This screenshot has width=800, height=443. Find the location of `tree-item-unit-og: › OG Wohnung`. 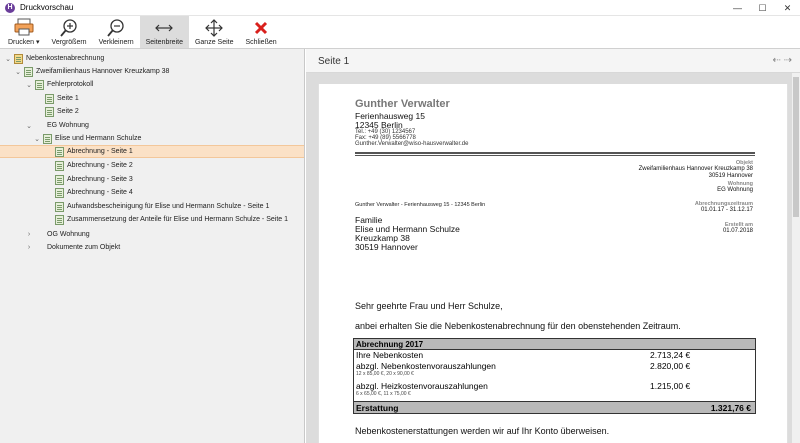

tree-item-unit-og: › OG Wohnung is located at coordinates (57, 234).